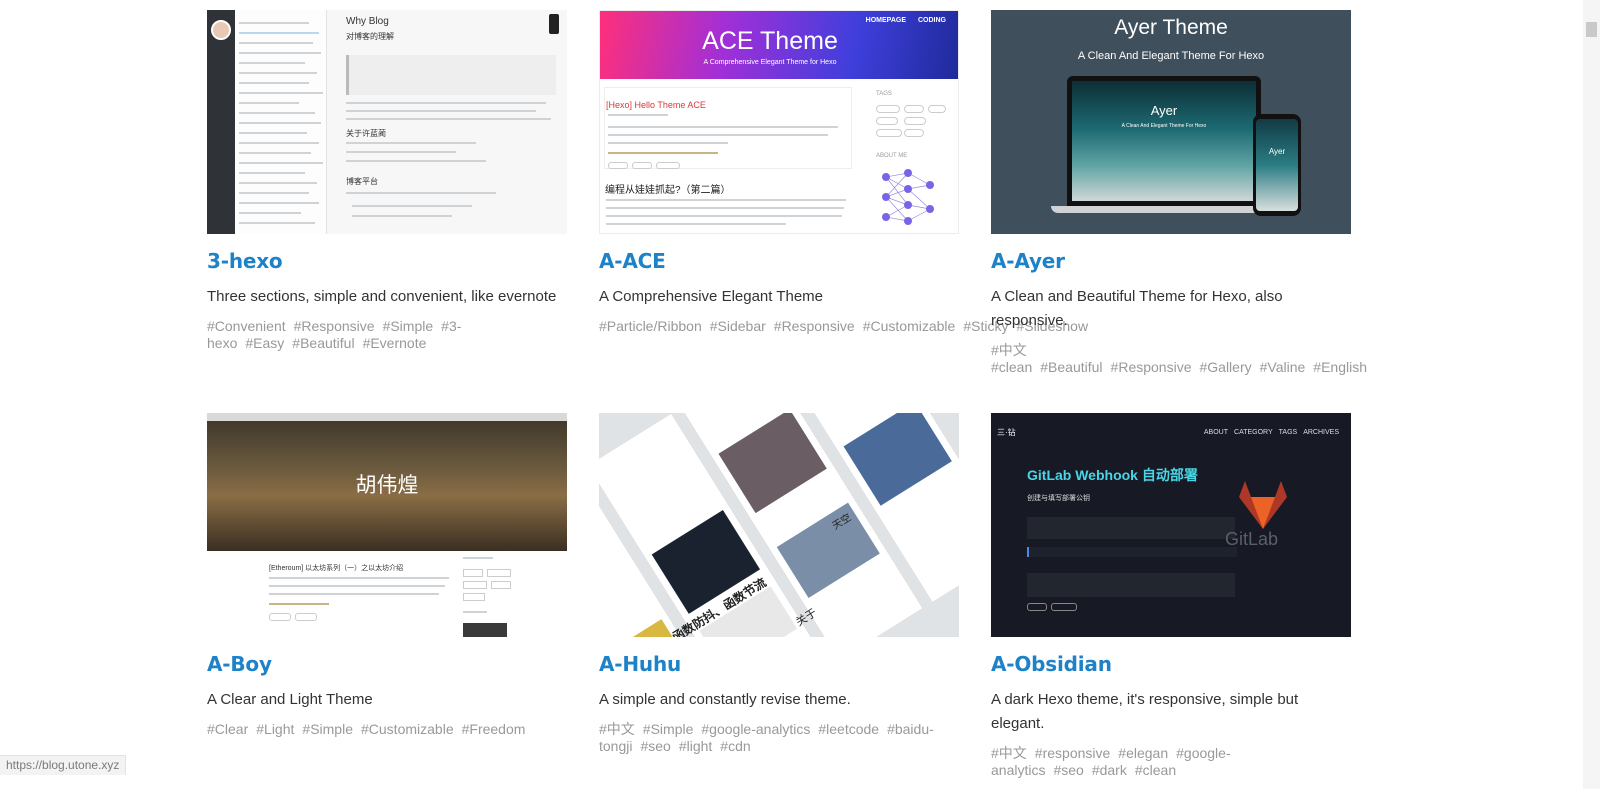 This screenshot has width=1600, height=789. Describe the element at coordinates (387, 664) in the screenshot. I see `theme-title-link: A-Boy` at that location.